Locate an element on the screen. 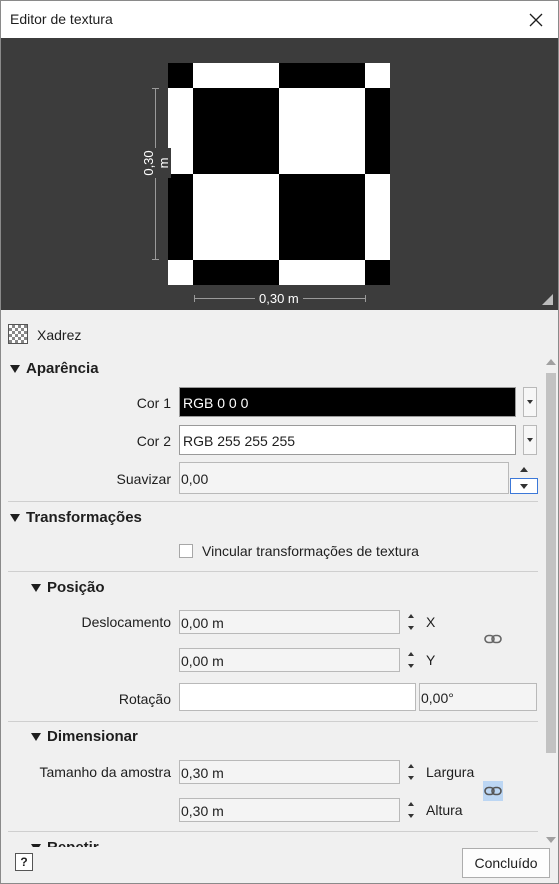 This screenshot has height=884, width=559. checker-pattern-icon is located at coordinates (18, 334).